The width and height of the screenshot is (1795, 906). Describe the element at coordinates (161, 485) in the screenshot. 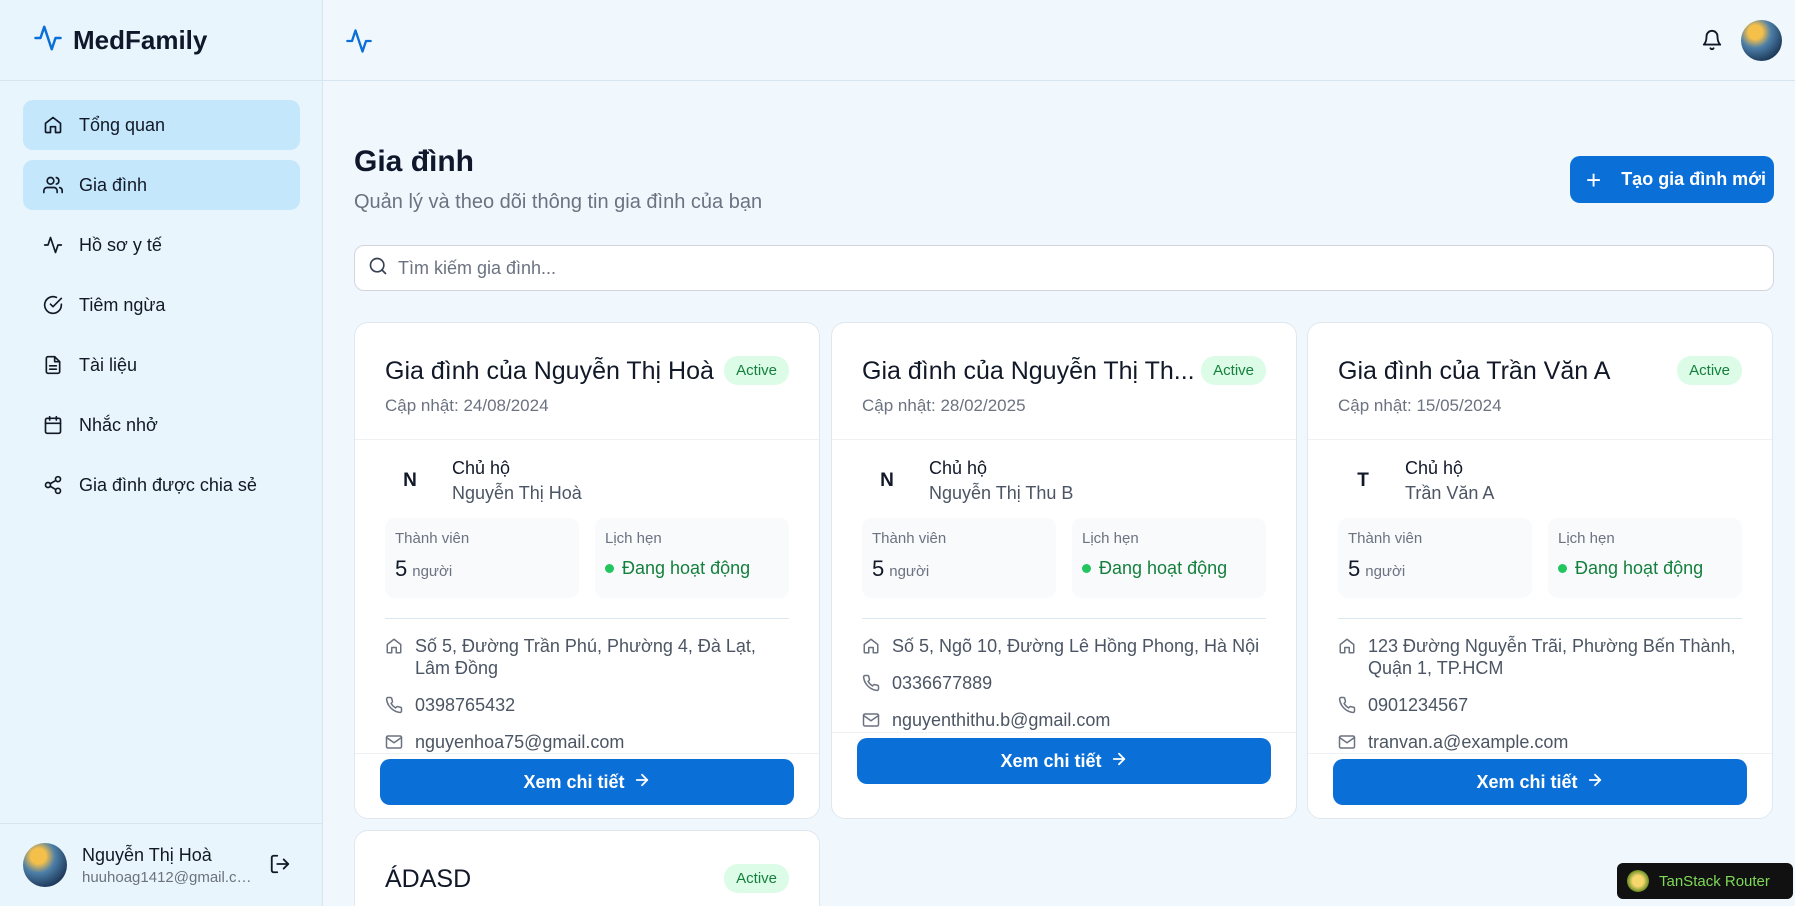

I see `sidebar-item-shared-families: Gia đình được chia sẻ` at that location.